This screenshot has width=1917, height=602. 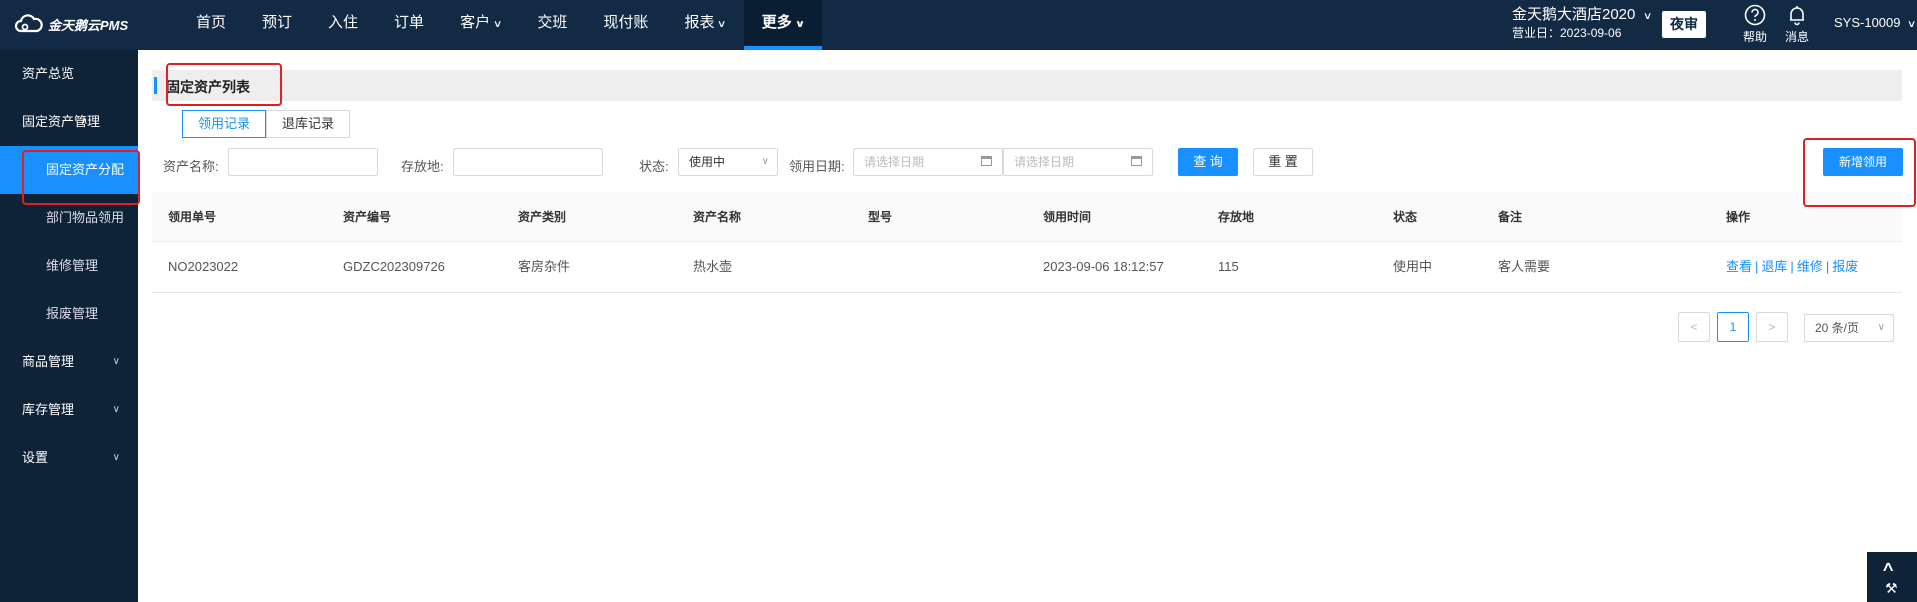 I want to click on sidebar-item-department-item-requisition: 部门物品领用, so click(x=69, y=218).